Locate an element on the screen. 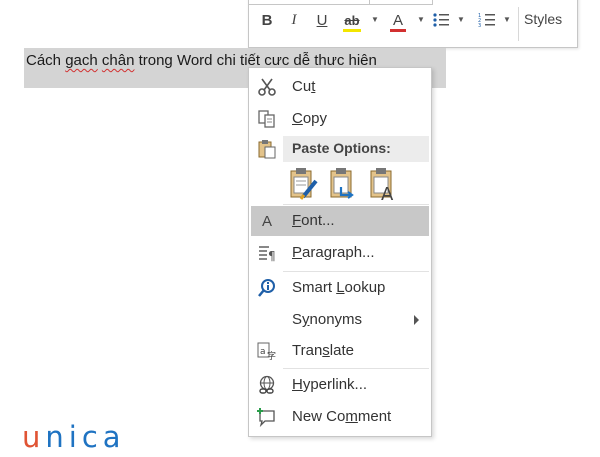 This screenshot has height=457, width=600. menu-item-new-comment: New Comment is located at coordinates (340, 417).